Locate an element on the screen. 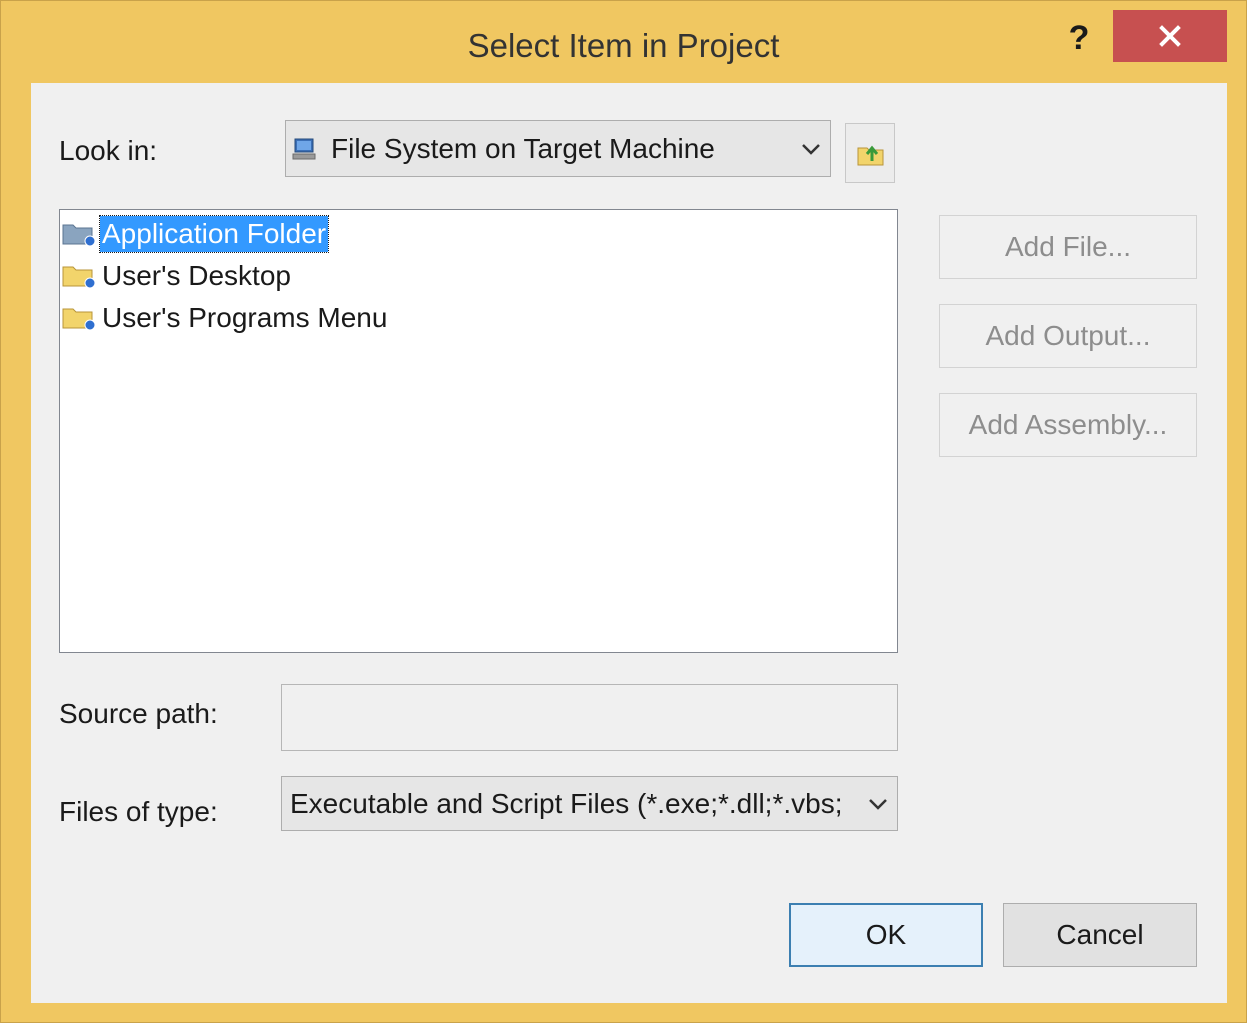 The height and width of the screenshot is (1023, 1247). computer-icon is located at coordinates (304, 149).